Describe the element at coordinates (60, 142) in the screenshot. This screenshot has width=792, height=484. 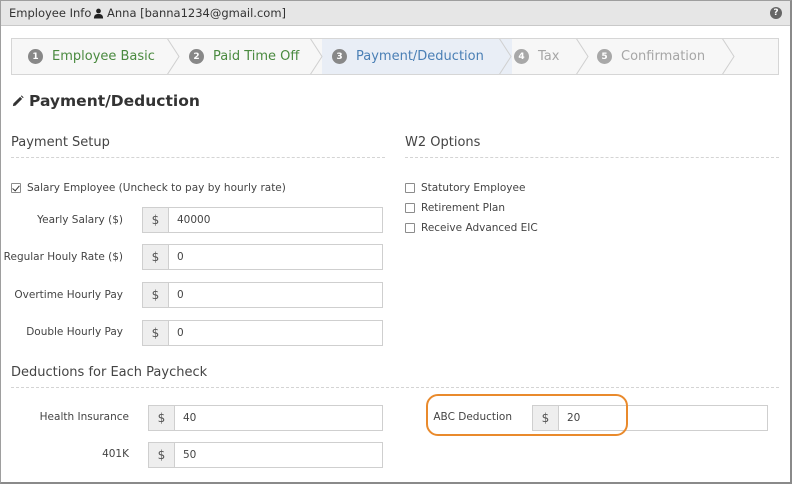
I see `payment-setup-title: Payment Setup` at that location.